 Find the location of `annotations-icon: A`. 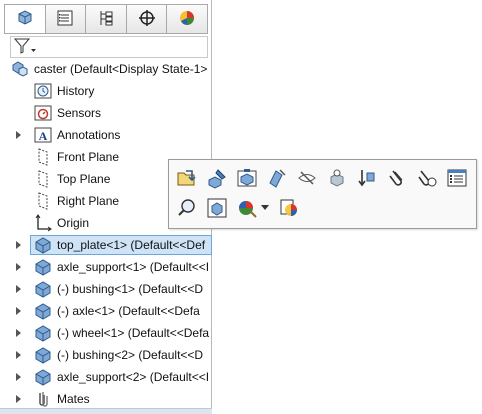

annotations-icon: A is located at coordinates (43, 135).